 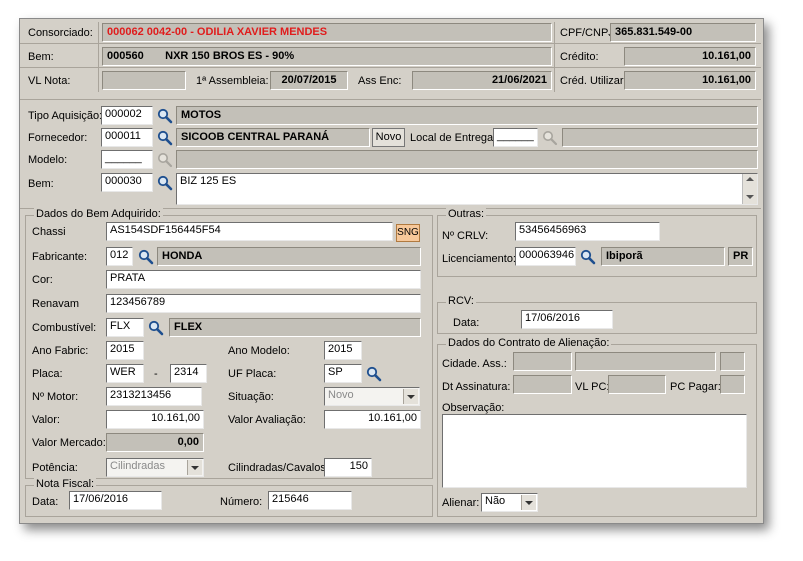 What do you see at coordinates (732, 384) in the screenshot?
I see `pc-pagar-value` at bounding box center [732, 384].